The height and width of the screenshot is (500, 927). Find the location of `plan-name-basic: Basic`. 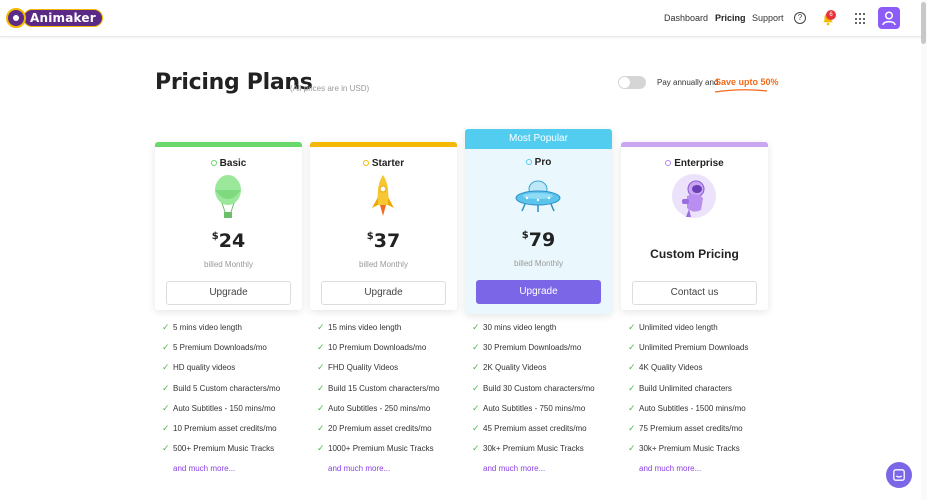

plan-name-basic: Basic is located at coordinates (233, 163).